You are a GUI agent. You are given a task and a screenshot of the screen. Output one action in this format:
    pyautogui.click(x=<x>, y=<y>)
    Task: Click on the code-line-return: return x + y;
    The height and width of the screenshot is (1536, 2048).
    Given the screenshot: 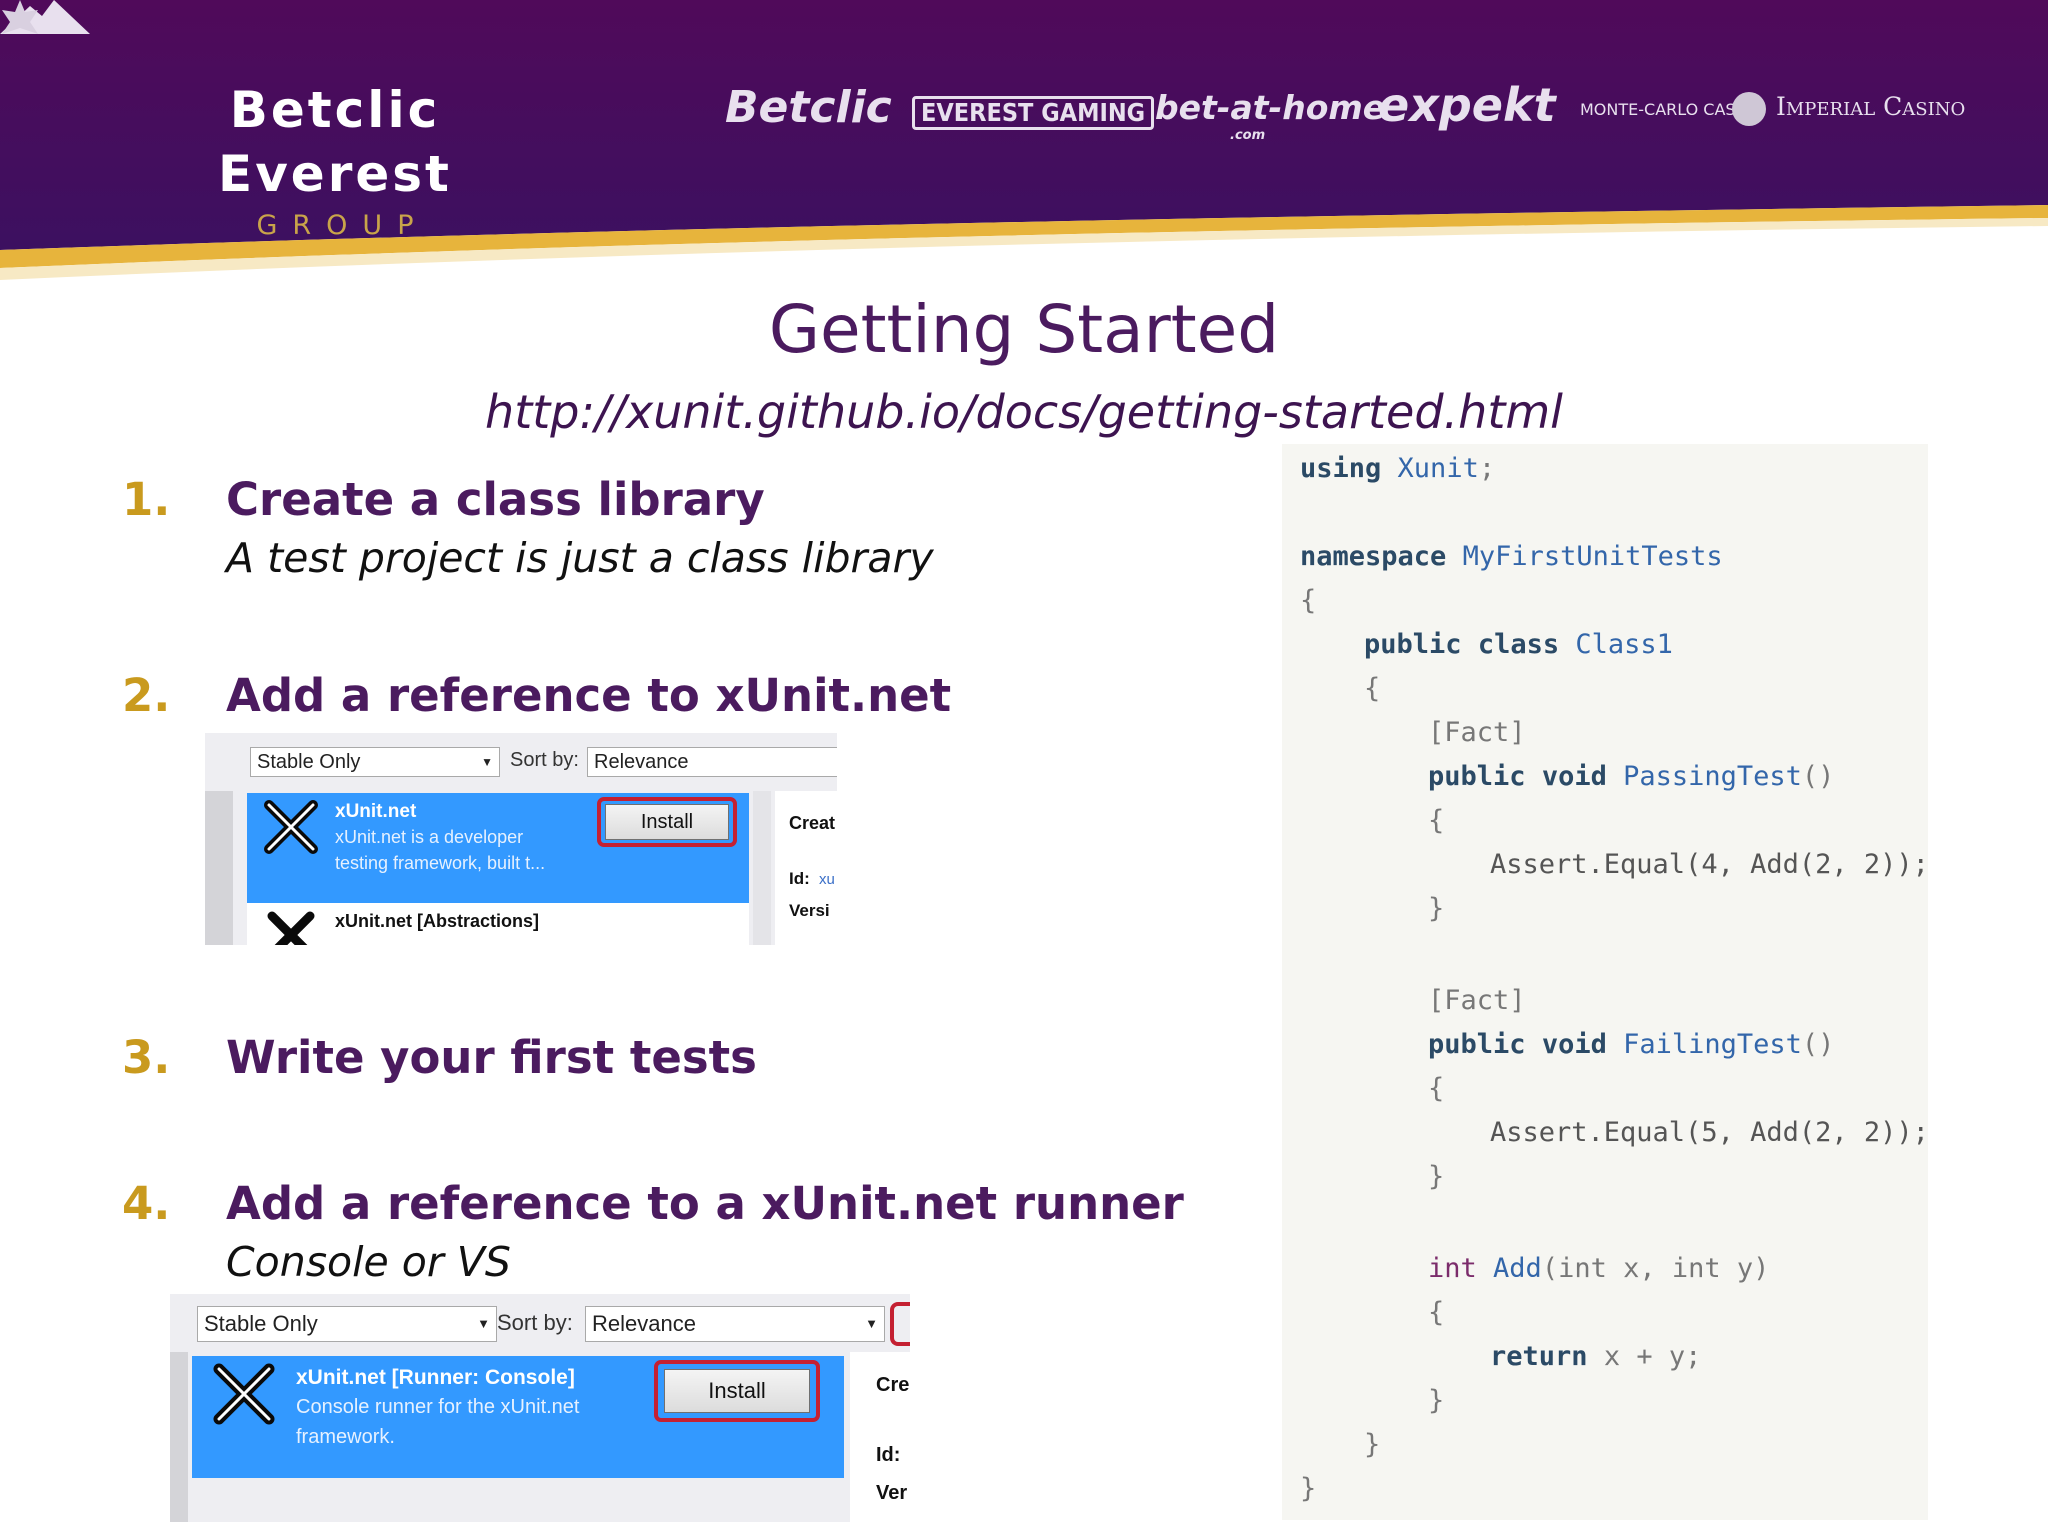 What is the action you would take?
    pyautogui.click(x=1595, y=1357)
    